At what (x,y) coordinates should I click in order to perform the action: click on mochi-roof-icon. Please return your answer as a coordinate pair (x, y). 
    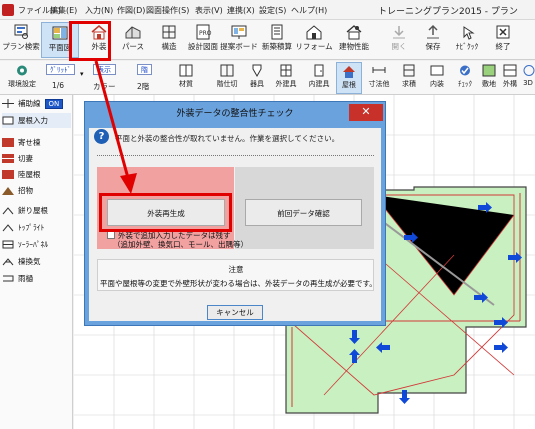
    Looking at the image, I should click on (8, 211).